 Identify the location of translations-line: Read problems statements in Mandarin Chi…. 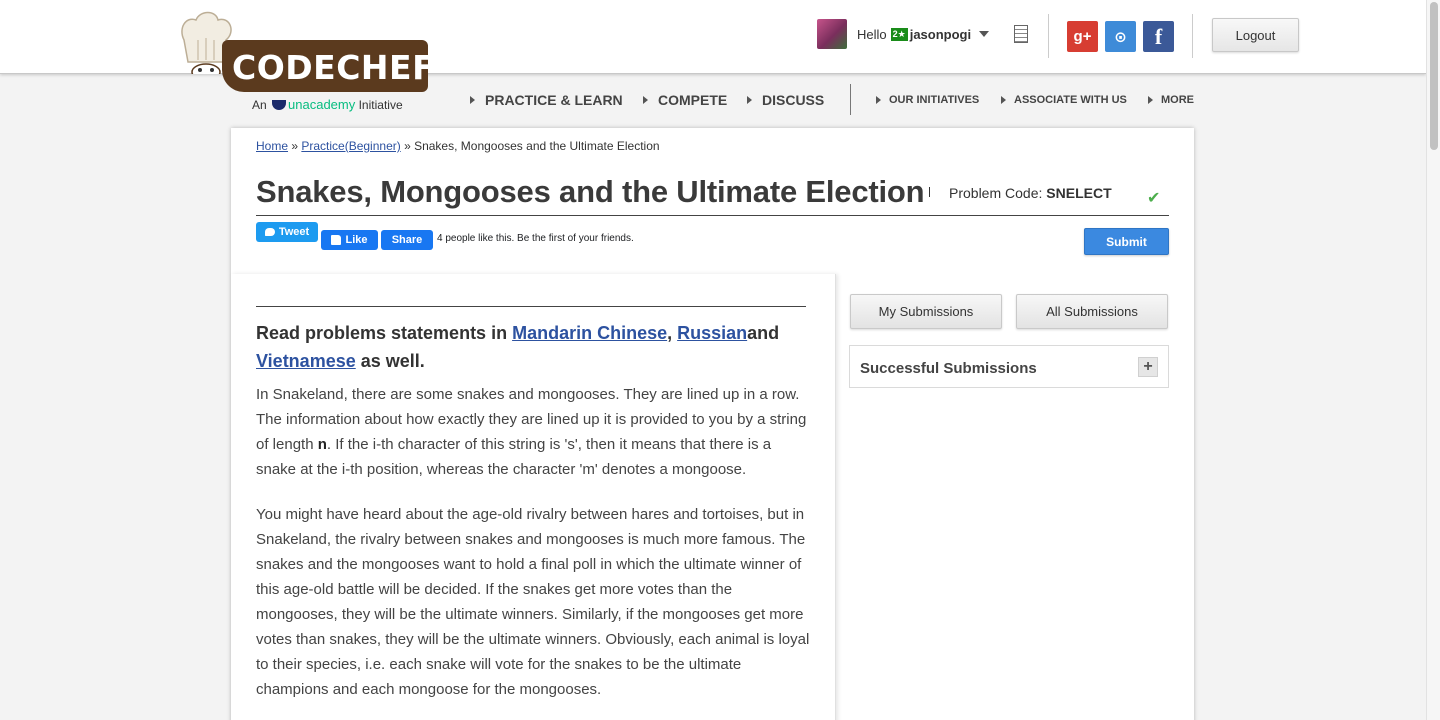
(536, 347).